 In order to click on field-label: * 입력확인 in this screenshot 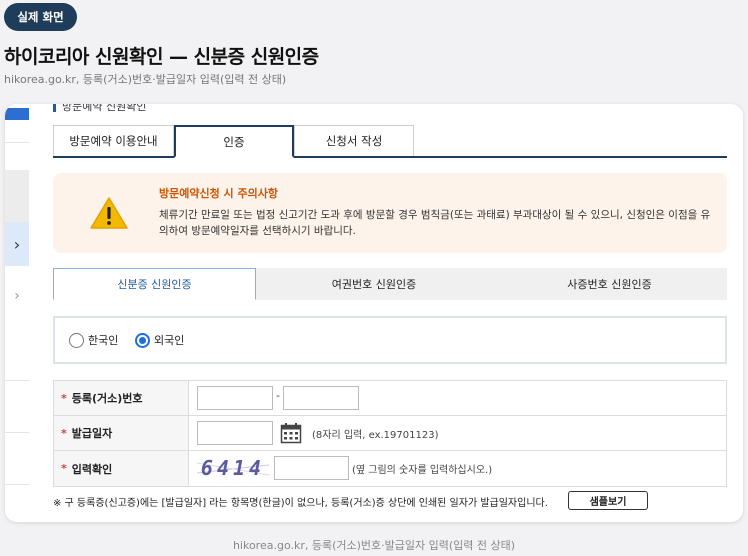, I will do `click(121, 468)`.